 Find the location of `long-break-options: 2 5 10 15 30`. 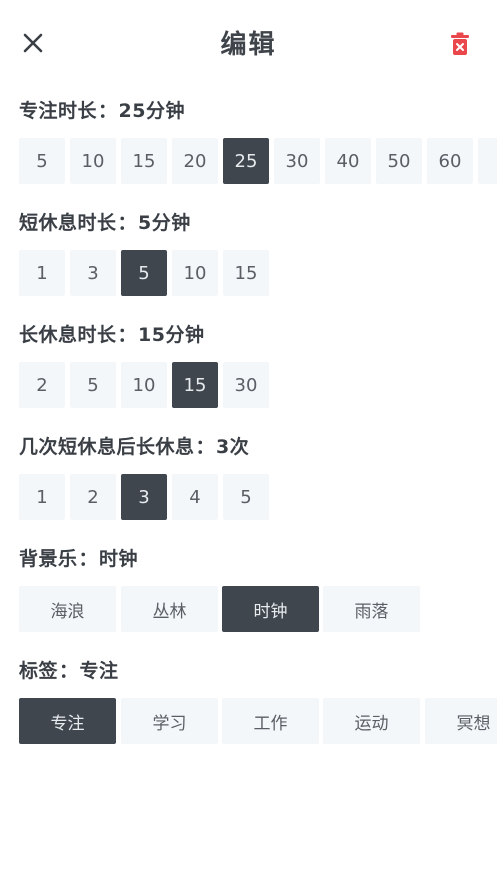

long-break-options: 2 5 10 15 30 is located at coordinates (258, 385).